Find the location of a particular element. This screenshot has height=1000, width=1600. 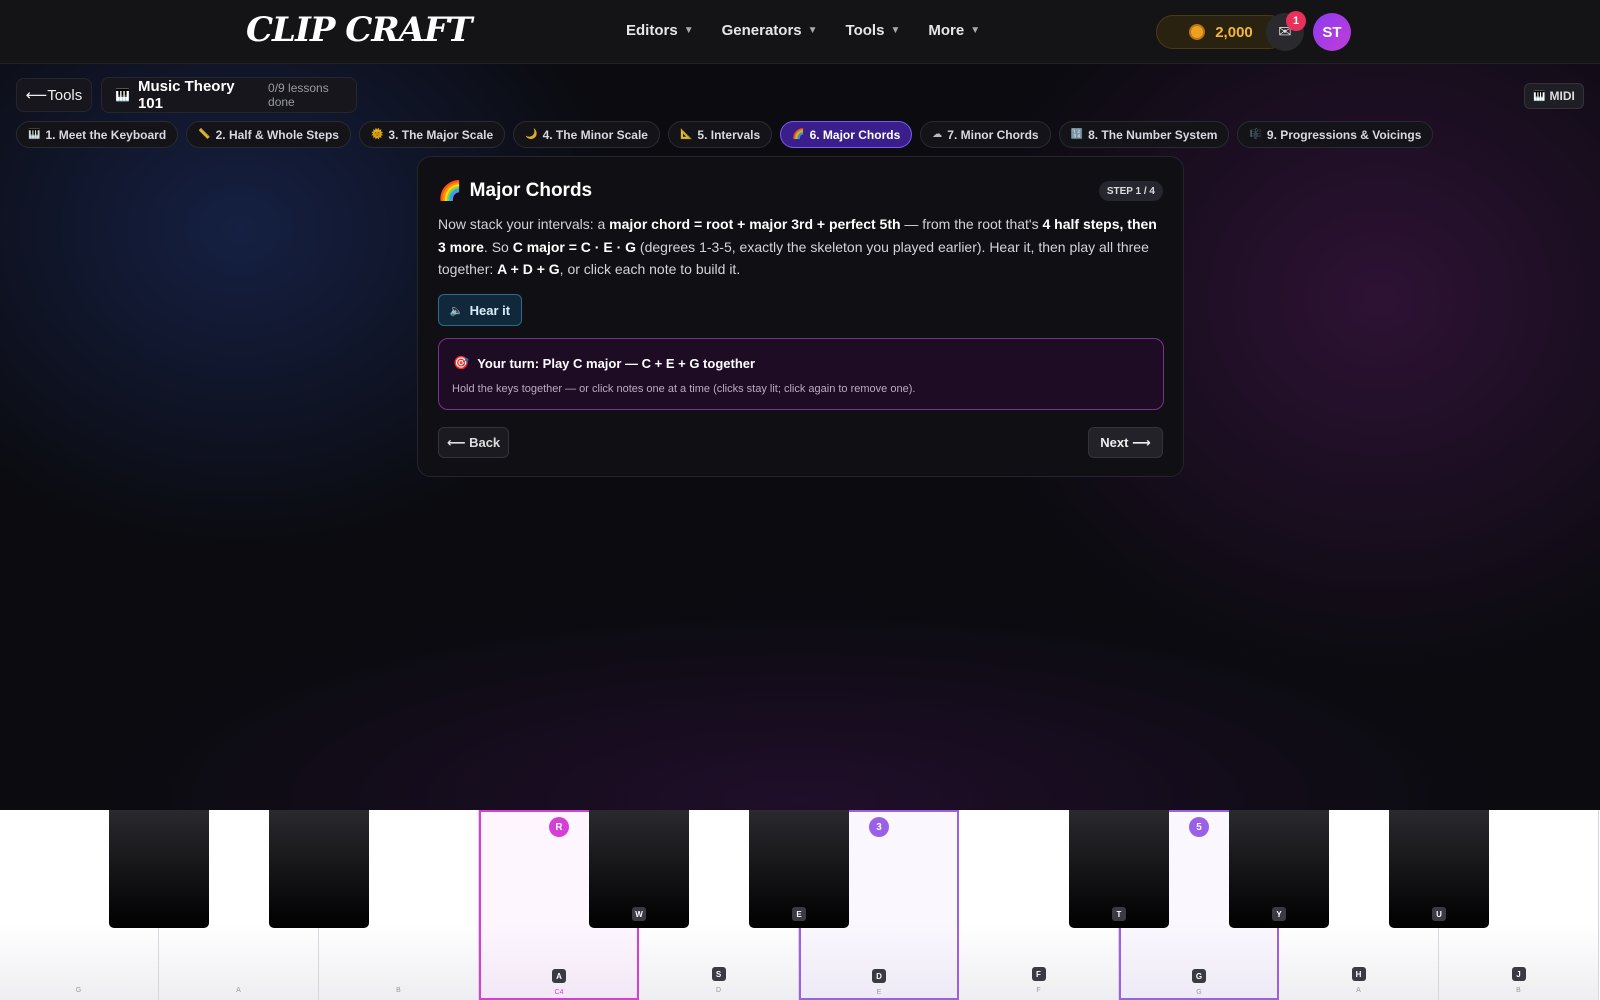

degree-badge: 5 is located at coordinates (1199, 827).